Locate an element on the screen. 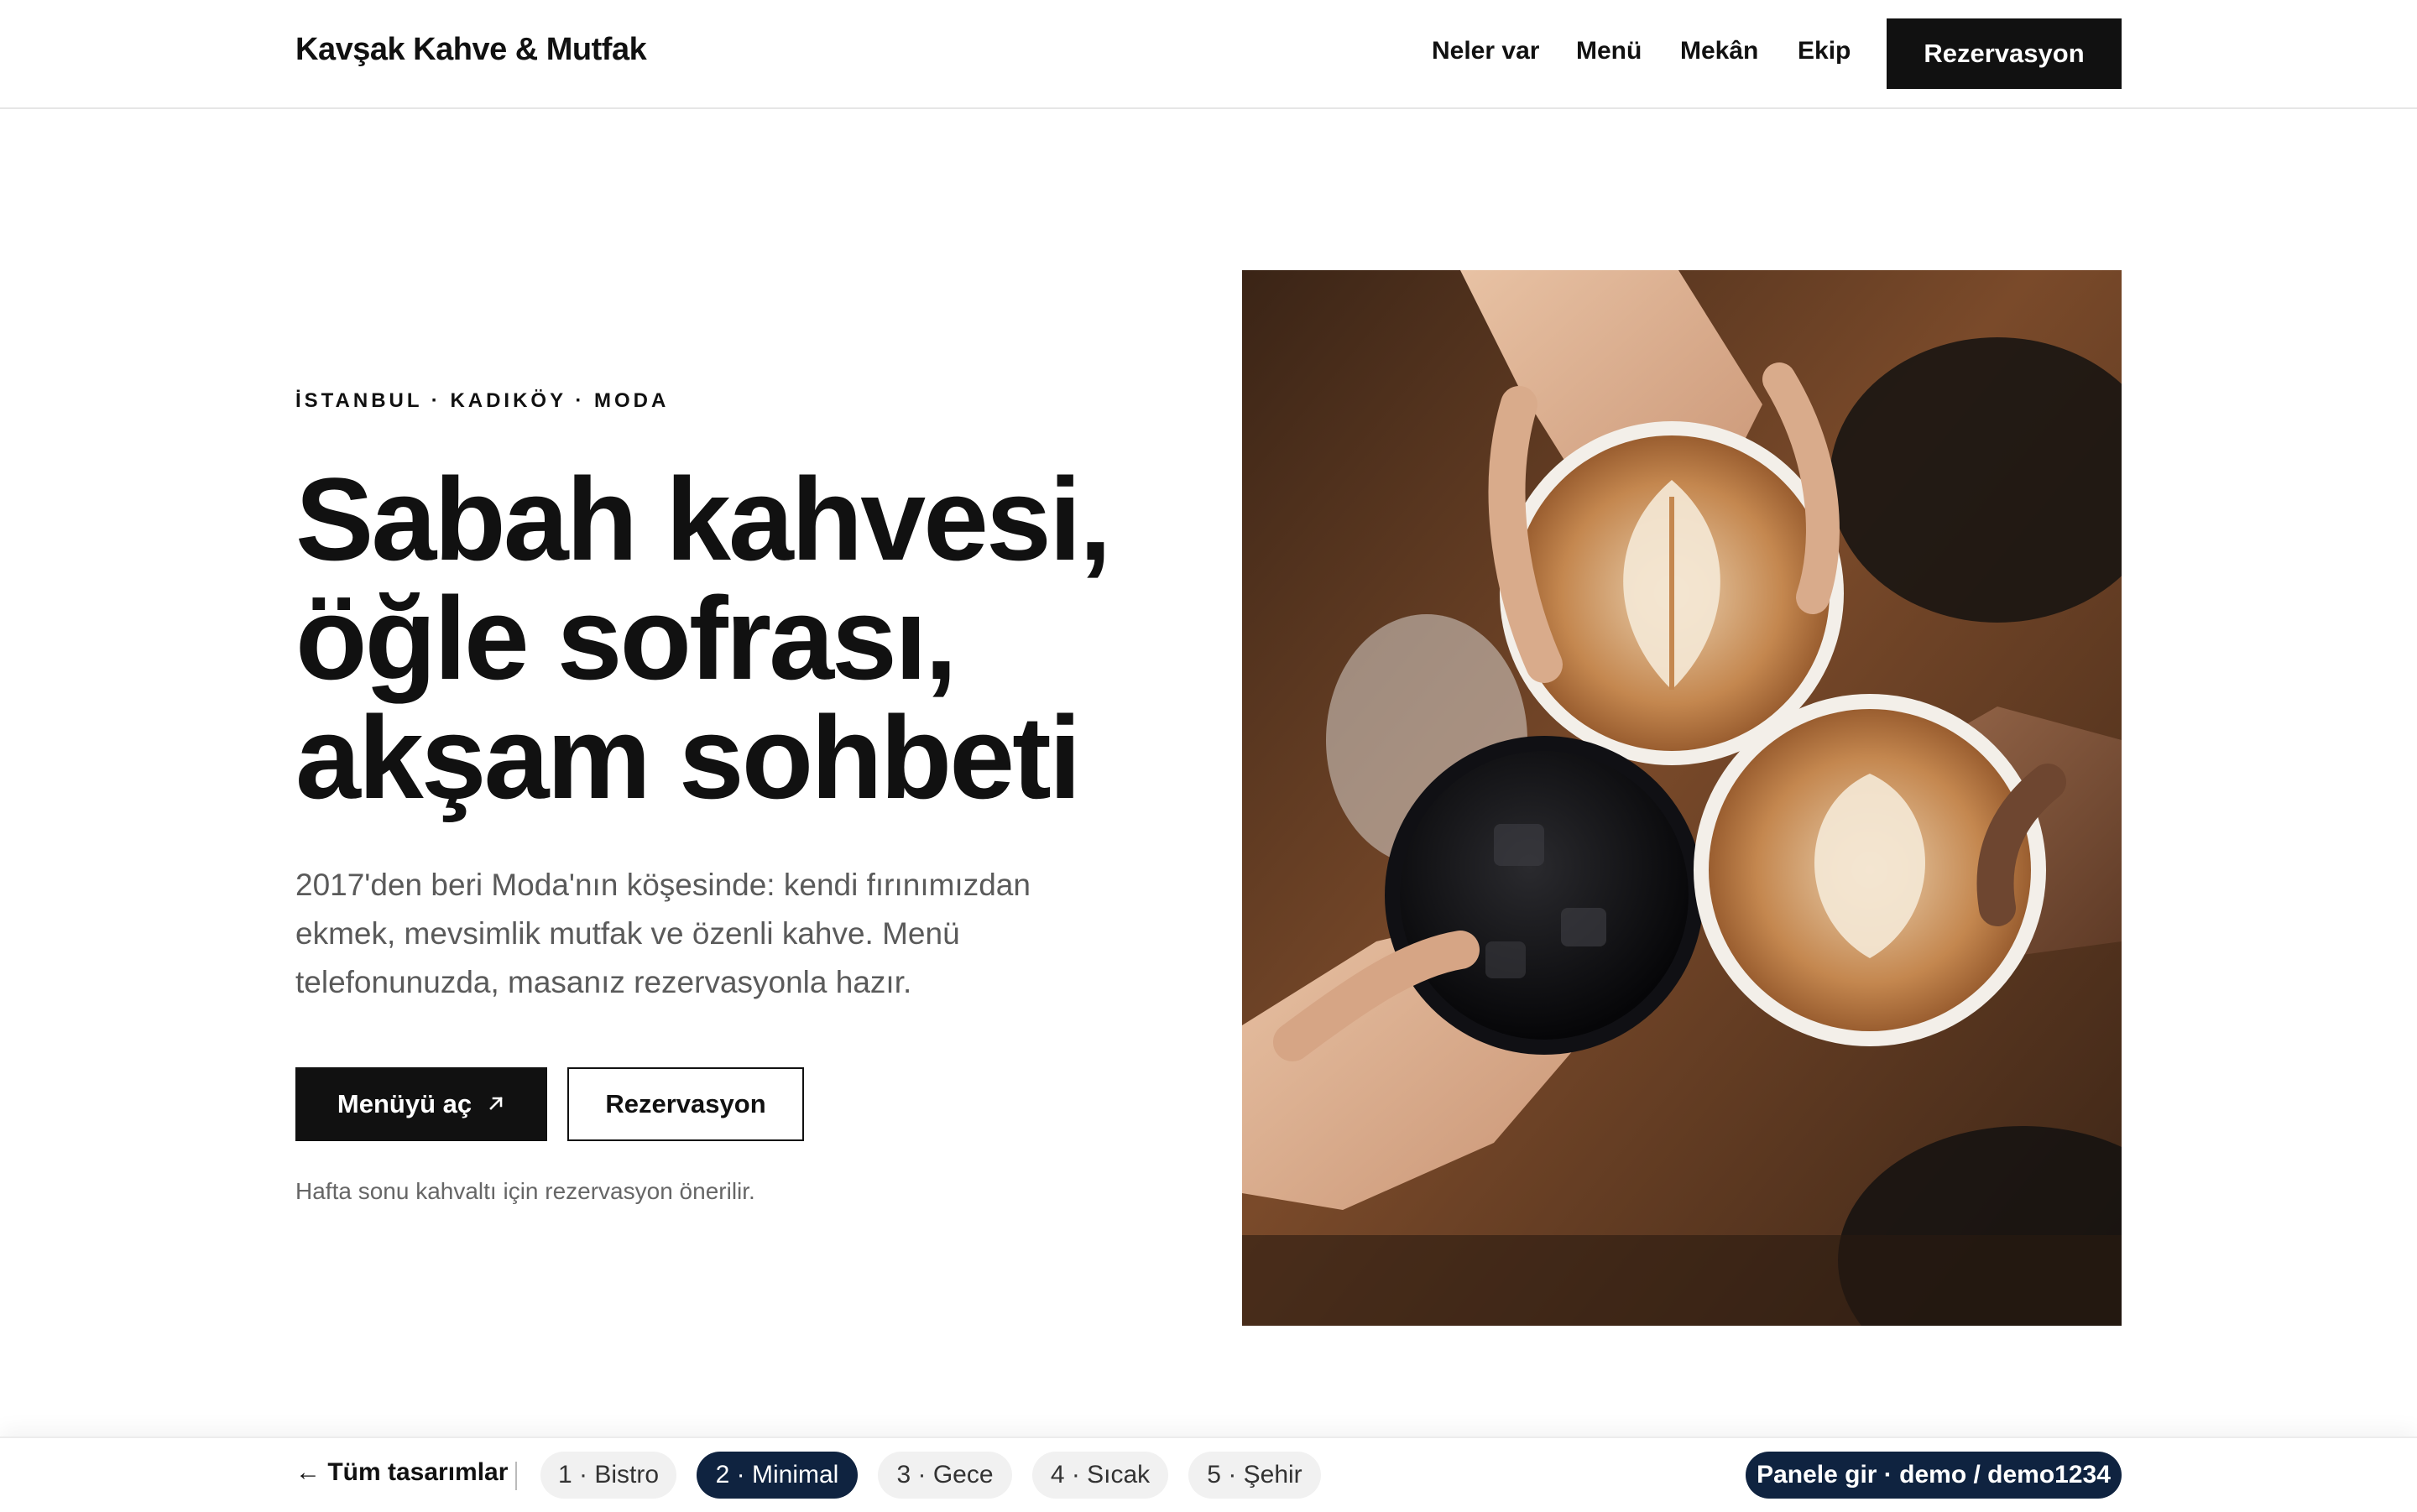 The image size is (2417, 1512). open-menu-label: Menüyü aç is located at coordinates (404, 1103).